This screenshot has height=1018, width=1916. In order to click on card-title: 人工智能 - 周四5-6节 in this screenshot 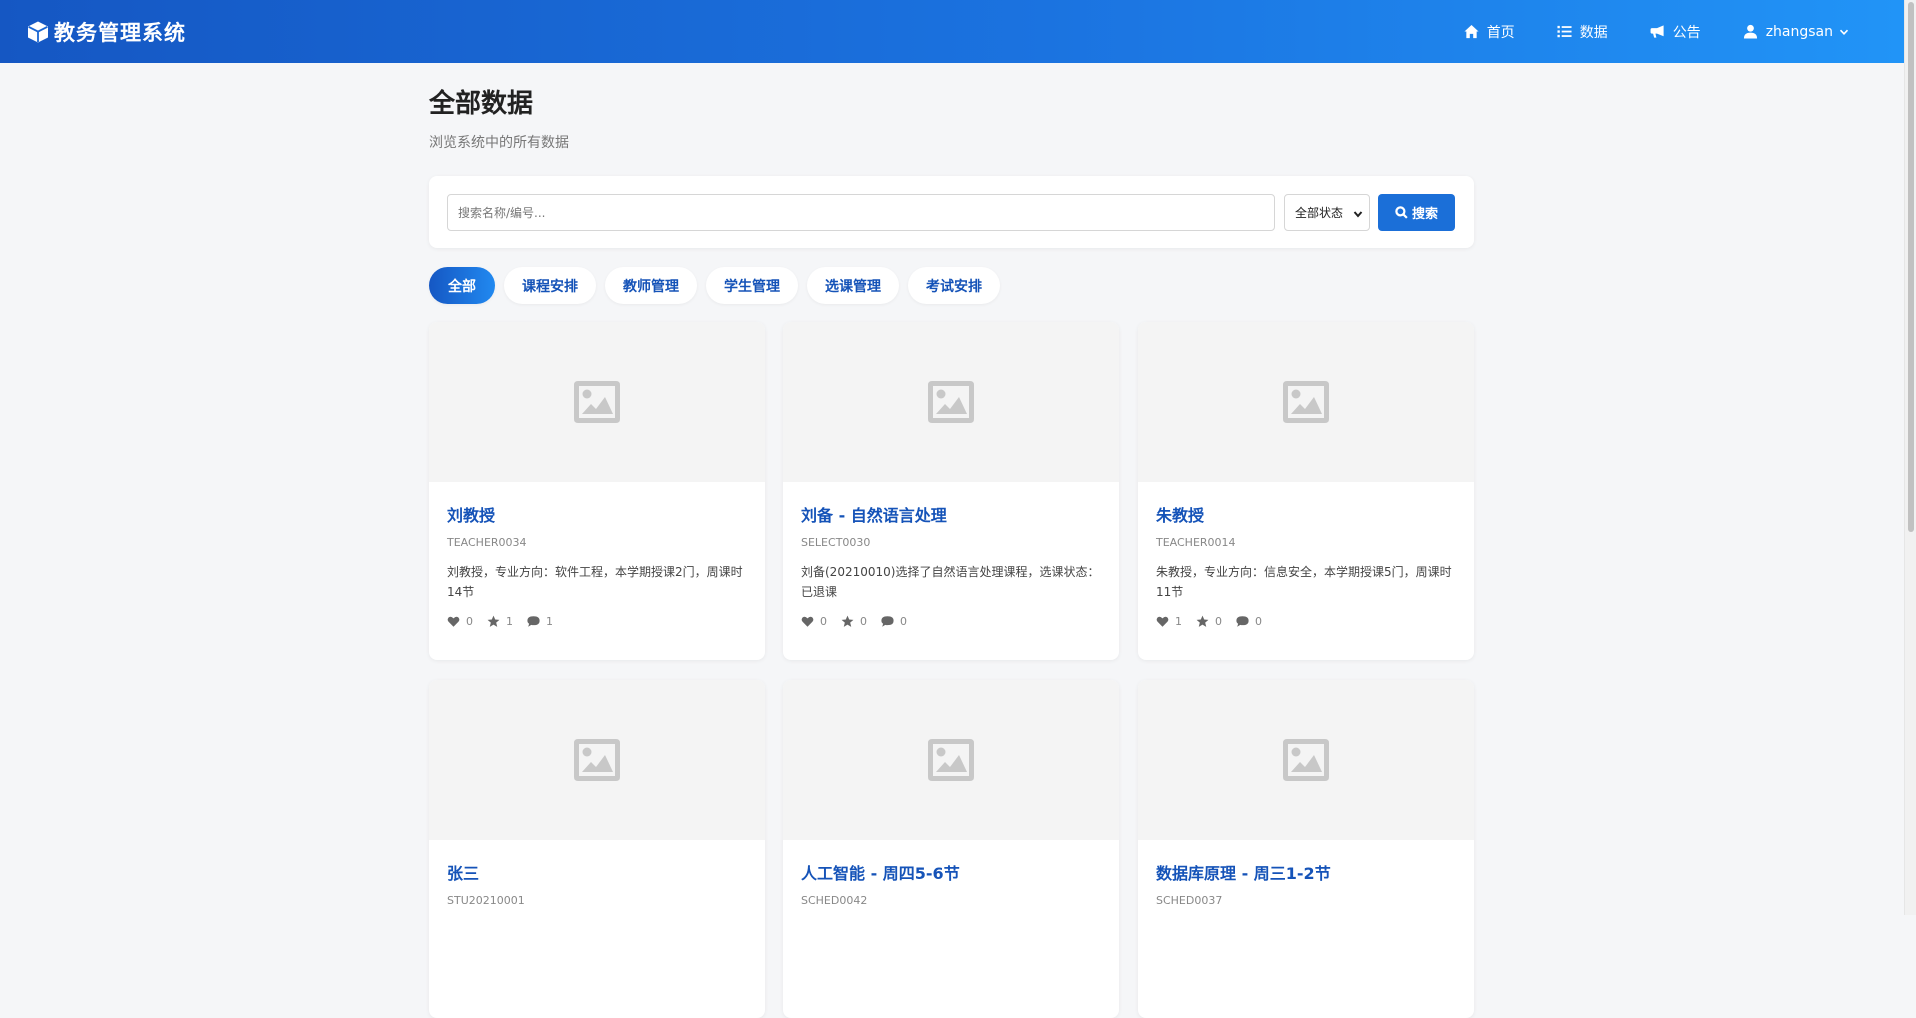, I will do `click(880, 872)`.